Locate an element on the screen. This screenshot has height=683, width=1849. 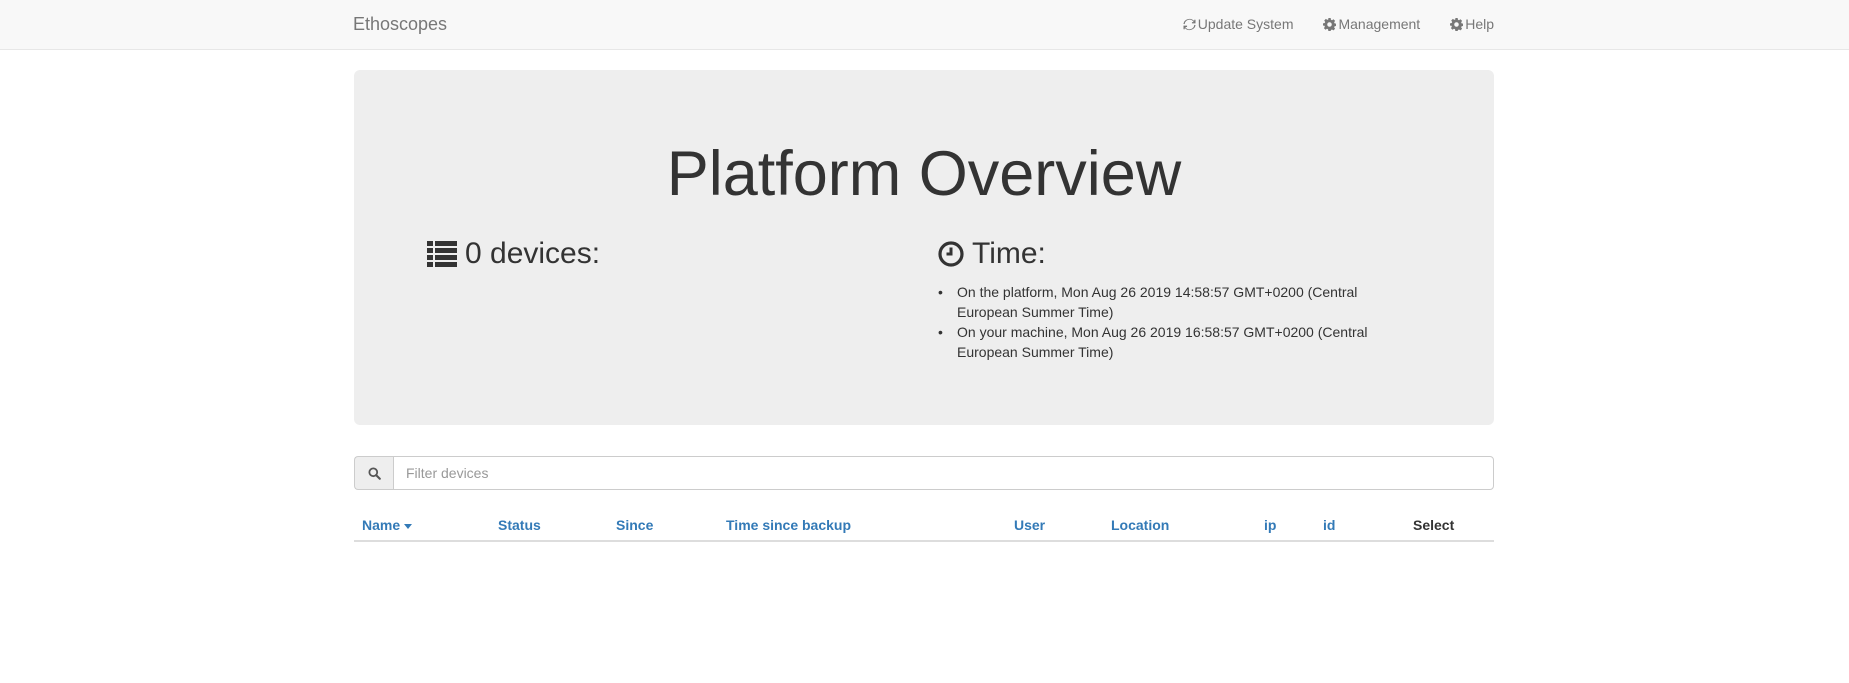
navbar: Ethoscopes Update System Management Help is located at coordinates (924, 25).